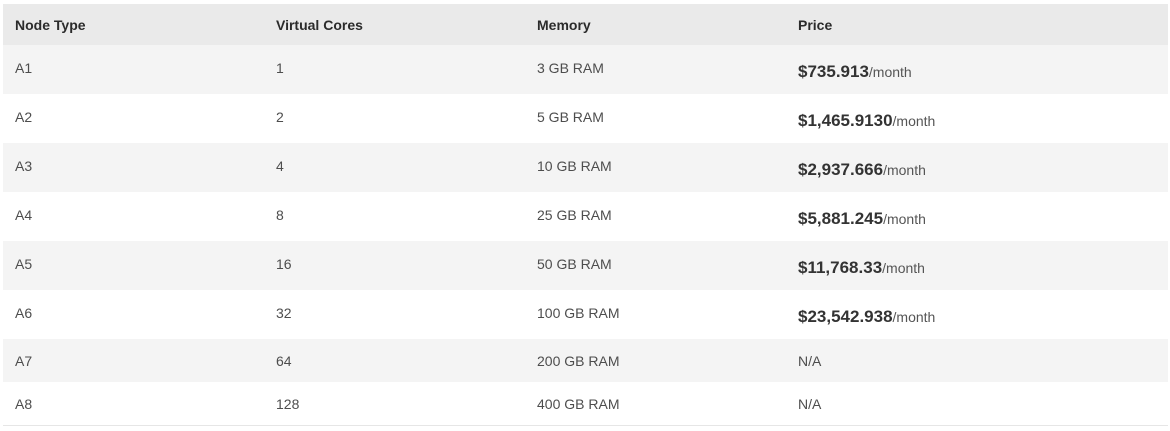 This screenshot has width=1170, height=431. I want to click on table-row: A1 1 3 GB RAM $735.913/month, so click(585, 69).